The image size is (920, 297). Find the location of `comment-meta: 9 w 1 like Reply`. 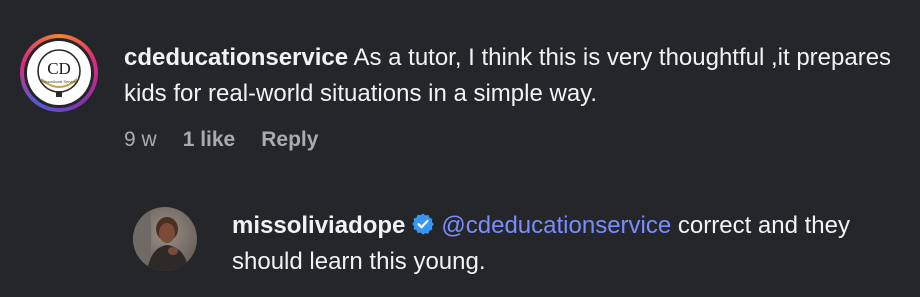

comment-meta: 9 w 1 like Reply is located at coordinates (221, 140).